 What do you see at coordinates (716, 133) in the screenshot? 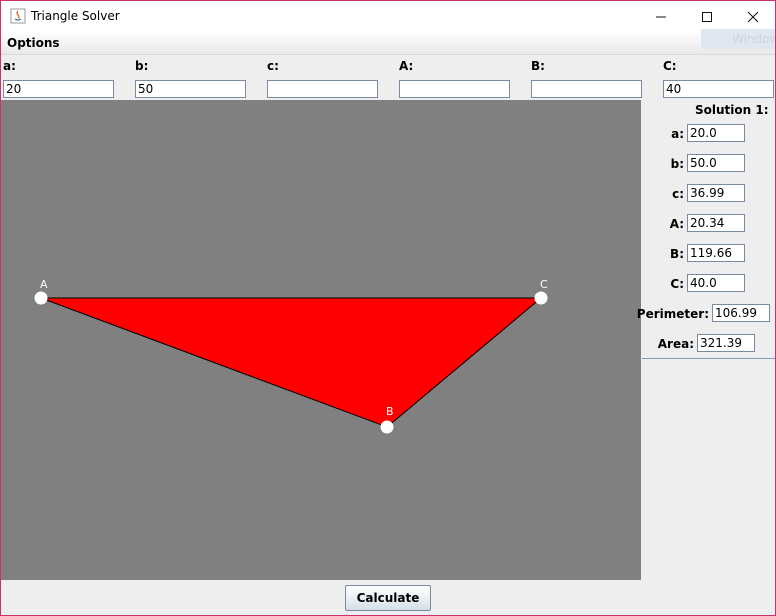
I see `solution-value-a: 20.0` at bounding box center [716, 133].